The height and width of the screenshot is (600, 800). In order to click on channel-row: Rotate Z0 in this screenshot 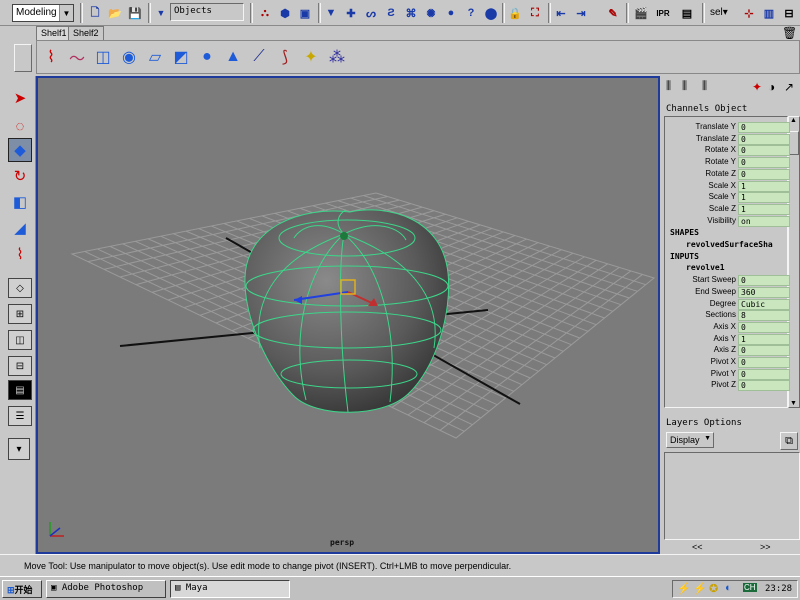, I will do `click(728, 174)`.